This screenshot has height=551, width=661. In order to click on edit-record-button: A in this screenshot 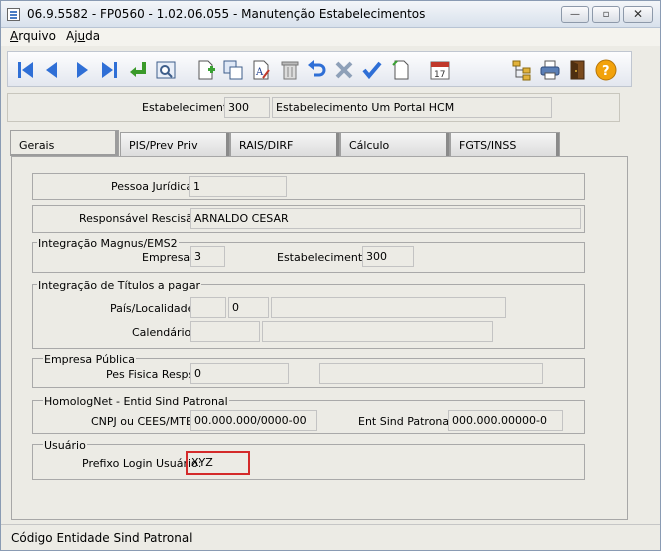, I will do `click(261, 70)`.